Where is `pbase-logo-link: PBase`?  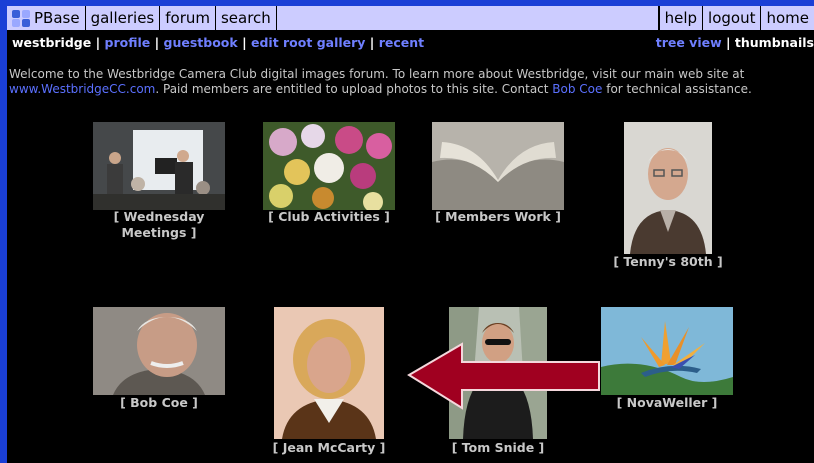
pbase-logo-link: PBase is located at coordinates (46, 18).